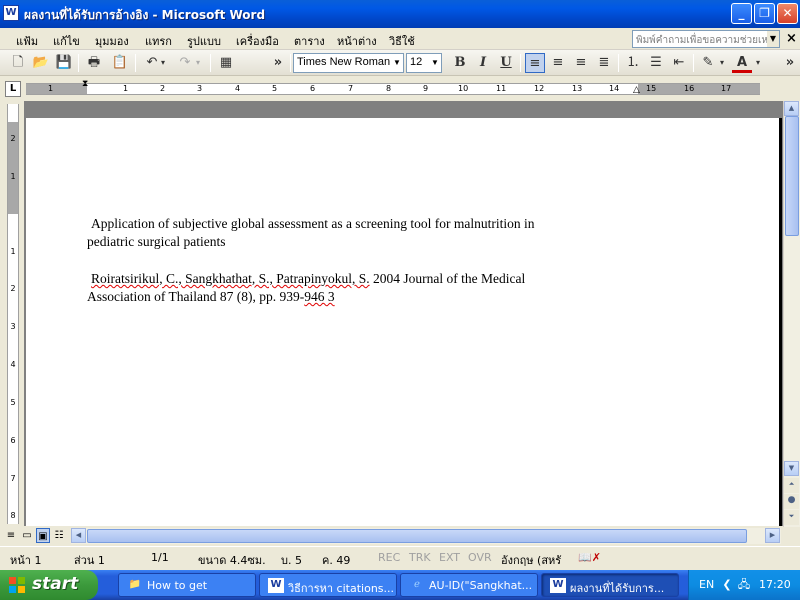 This screenshot has width=800, height=600. What do you see at coordinates (158, 41) in the screenshot?
I see `menu-insert: แทรก` at bounding box center [158, 41].